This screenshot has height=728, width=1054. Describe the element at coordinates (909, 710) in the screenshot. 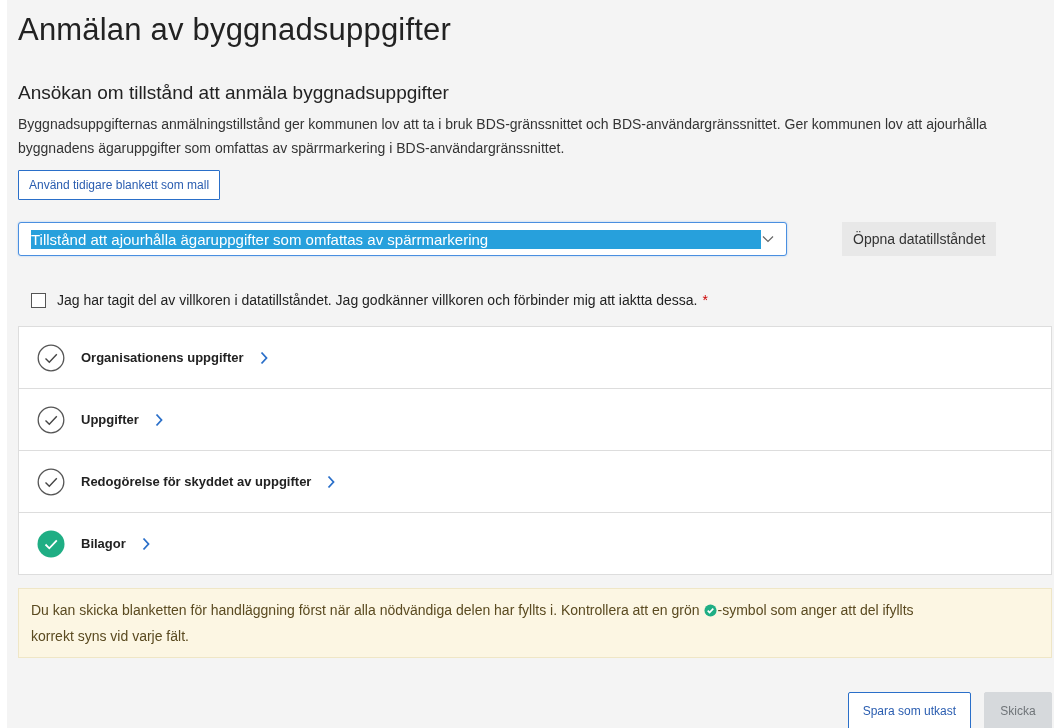

I see `save-draft-button: Spara som utkast` at that location.